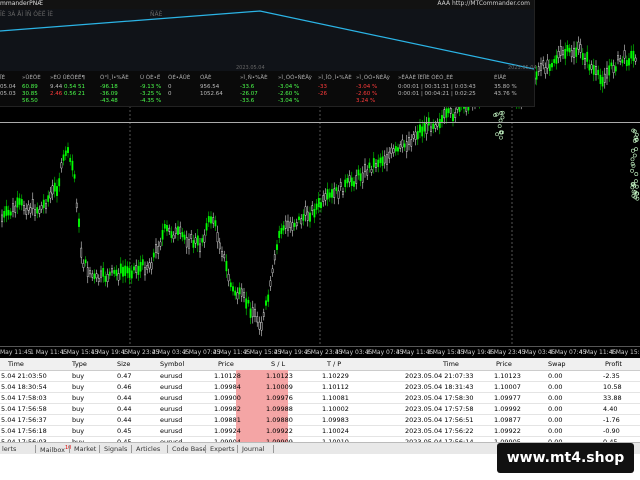 The height and width of the screenshot is (480, 640). What do you see at coordinates (79, 364) in the screenshot?
I see `col-type: Type` at bounding box center [79, 364].